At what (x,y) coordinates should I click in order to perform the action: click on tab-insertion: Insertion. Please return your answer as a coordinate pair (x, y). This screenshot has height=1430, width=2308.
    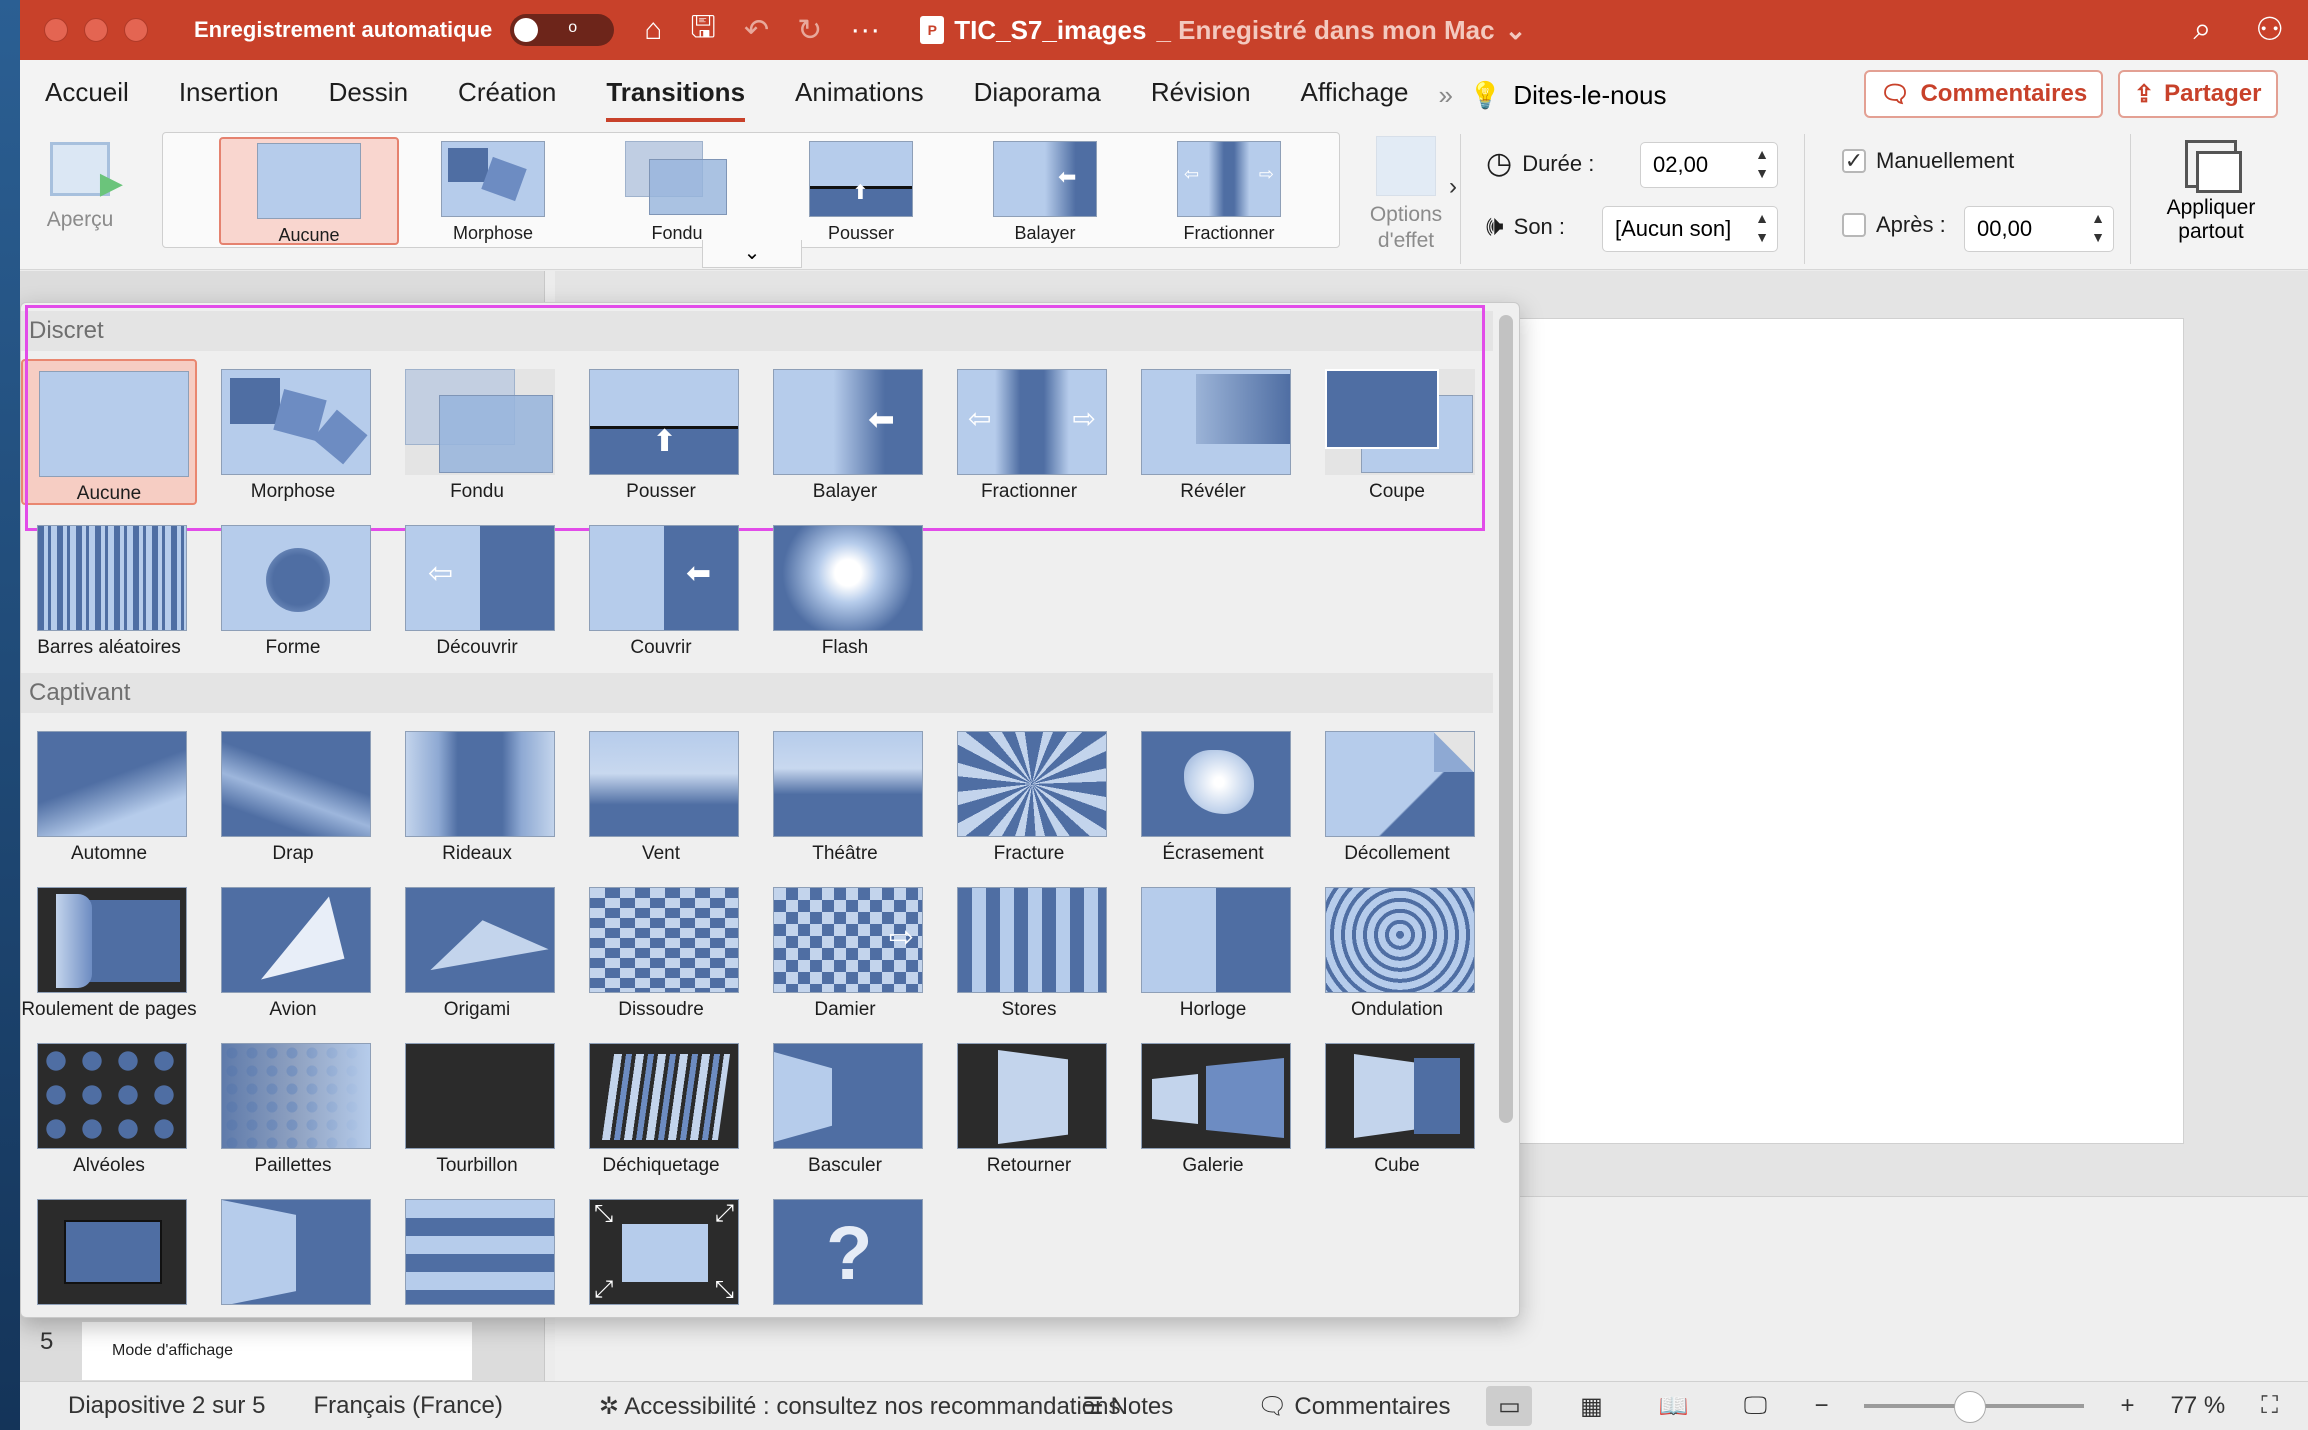
    Looking at the image, I should click on (229, 95).